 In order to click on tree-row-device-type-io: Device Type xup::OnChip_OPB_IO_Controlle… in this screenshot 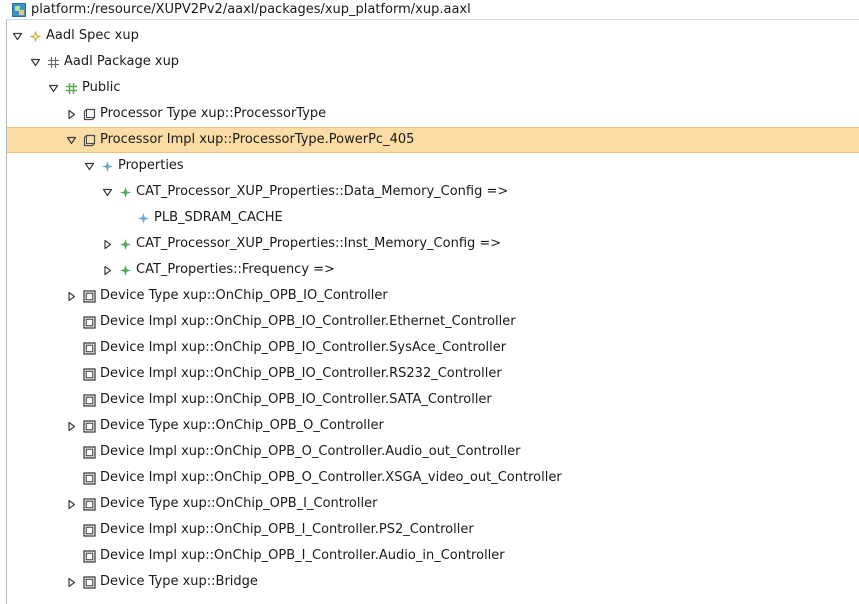, I will do `click(433, 296)`.